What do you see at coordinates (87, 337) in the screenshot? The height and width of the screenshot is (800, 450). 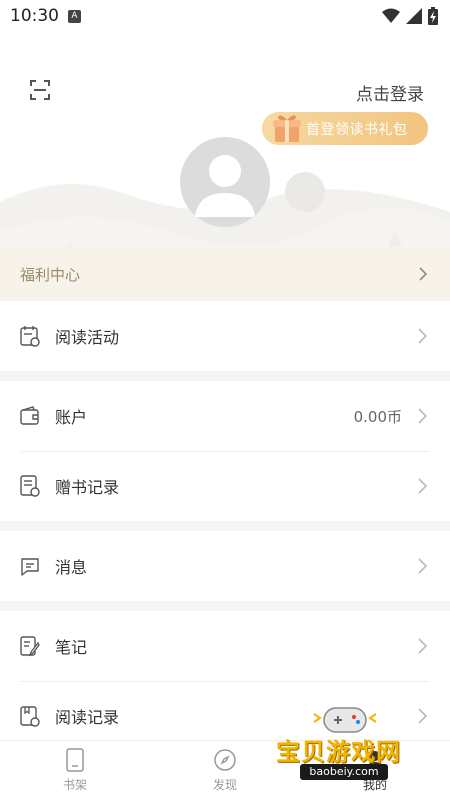 I see `menu-label-reading-activity: 阅读活动` at bounding box center [87, 337].